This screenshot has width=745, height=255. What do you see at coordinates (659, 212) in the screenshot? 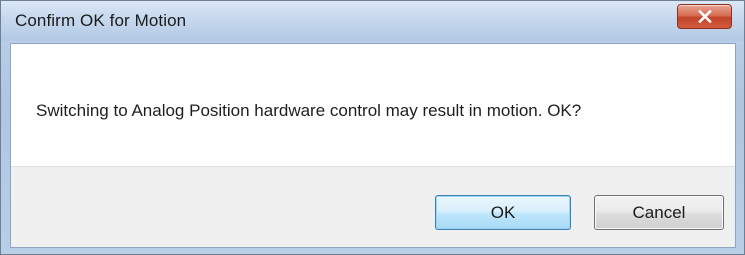
I see `cancel-button: Cancel` at bounding box center [659, 212].